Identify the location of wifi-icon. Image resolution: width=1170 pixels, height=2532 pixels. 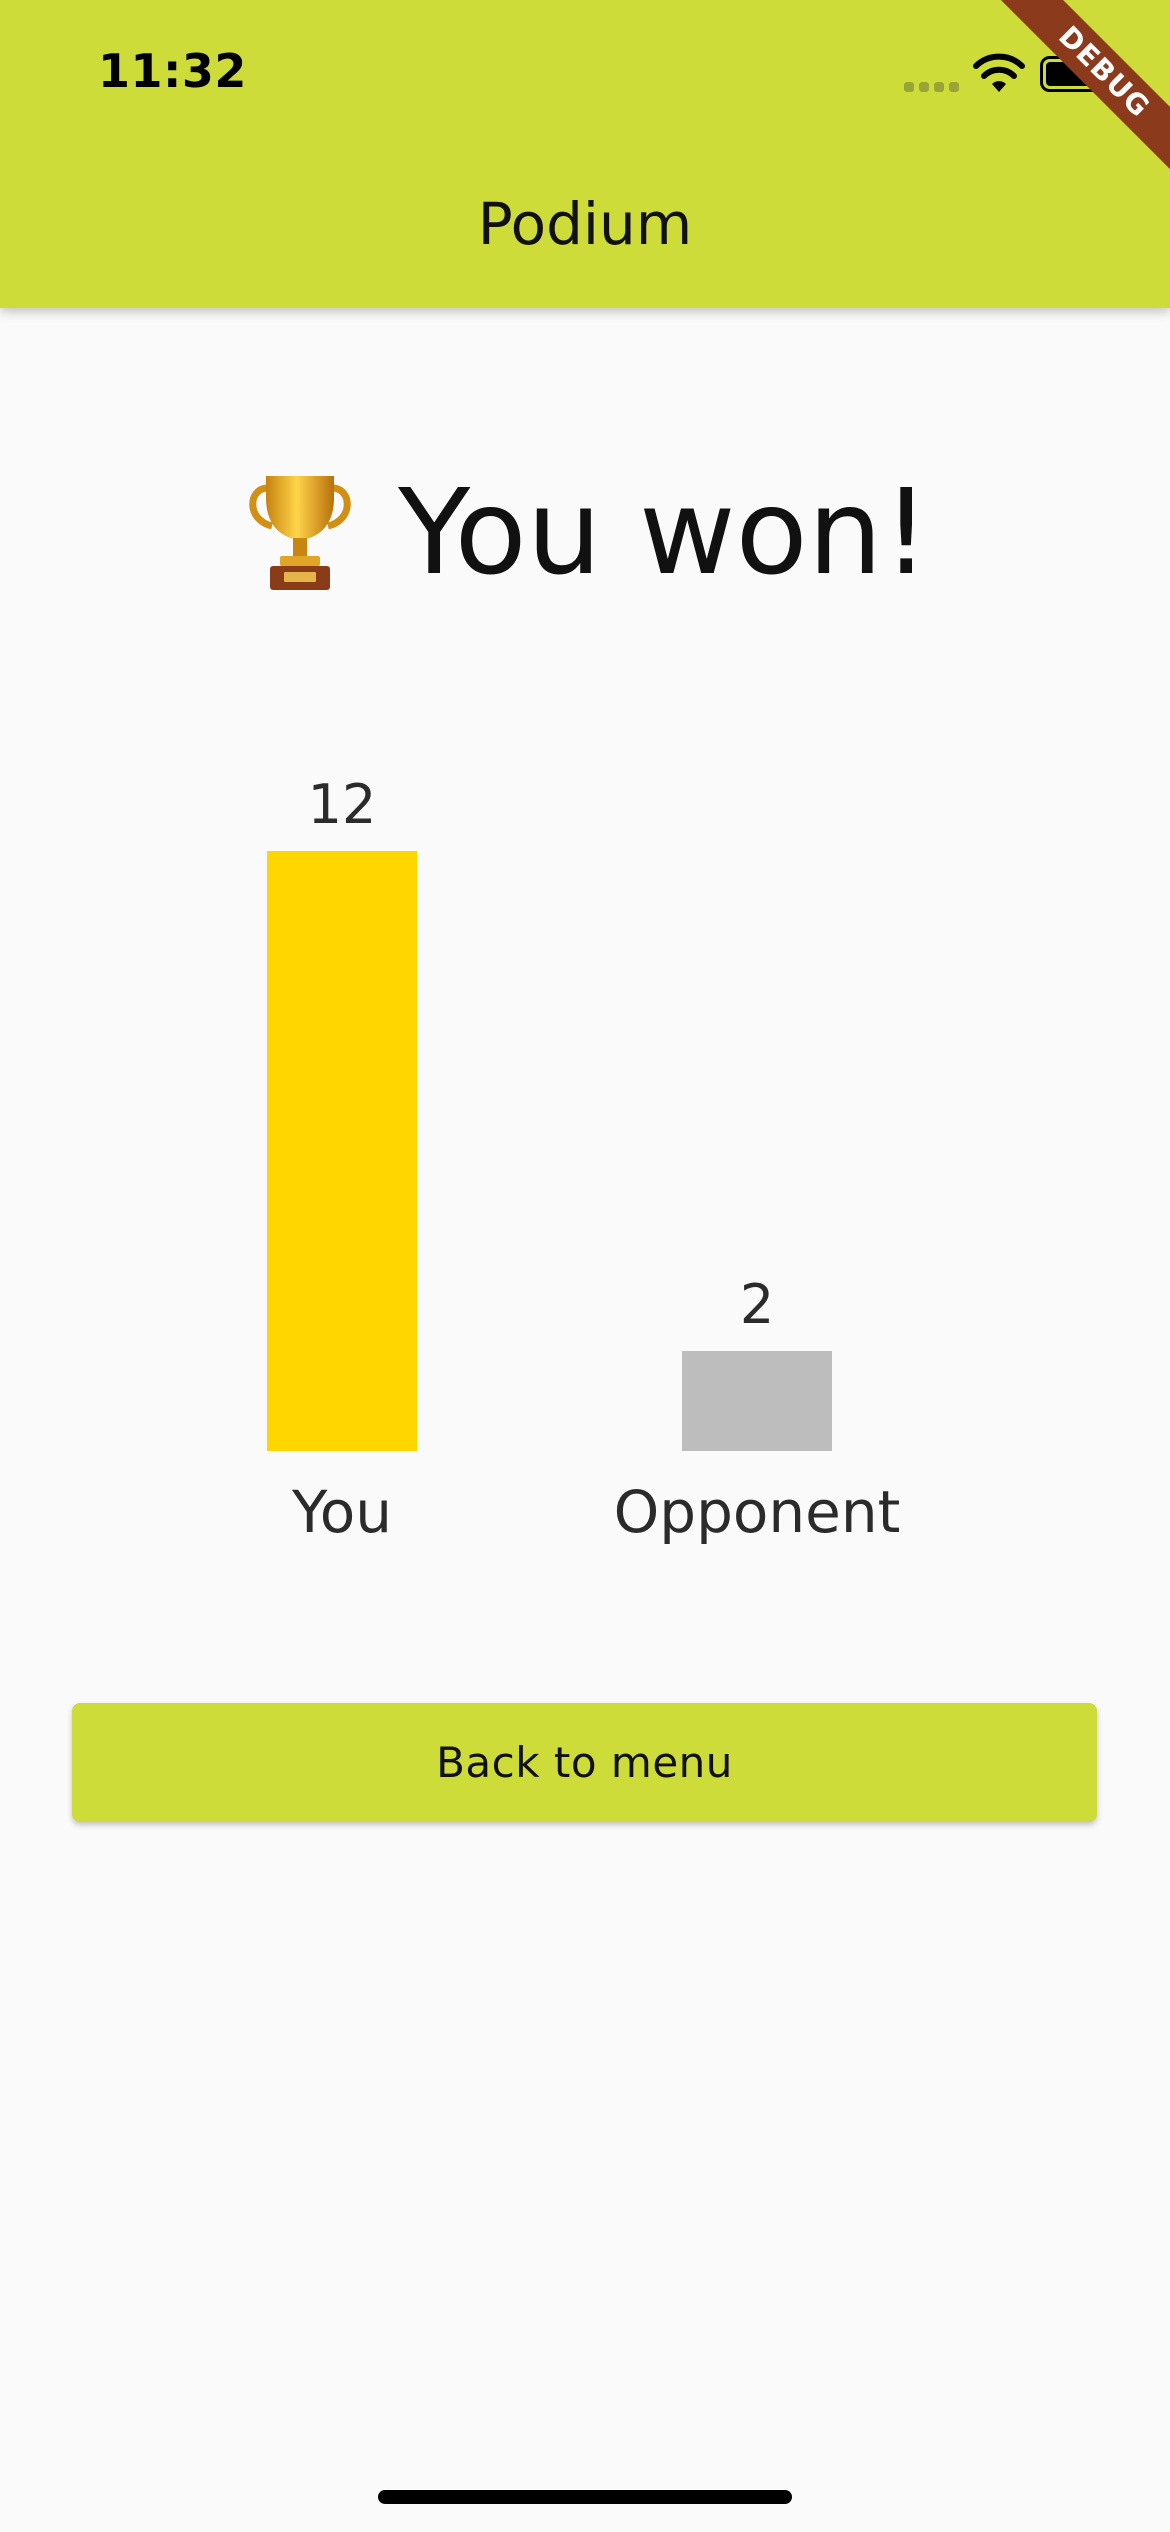
(999, 72).